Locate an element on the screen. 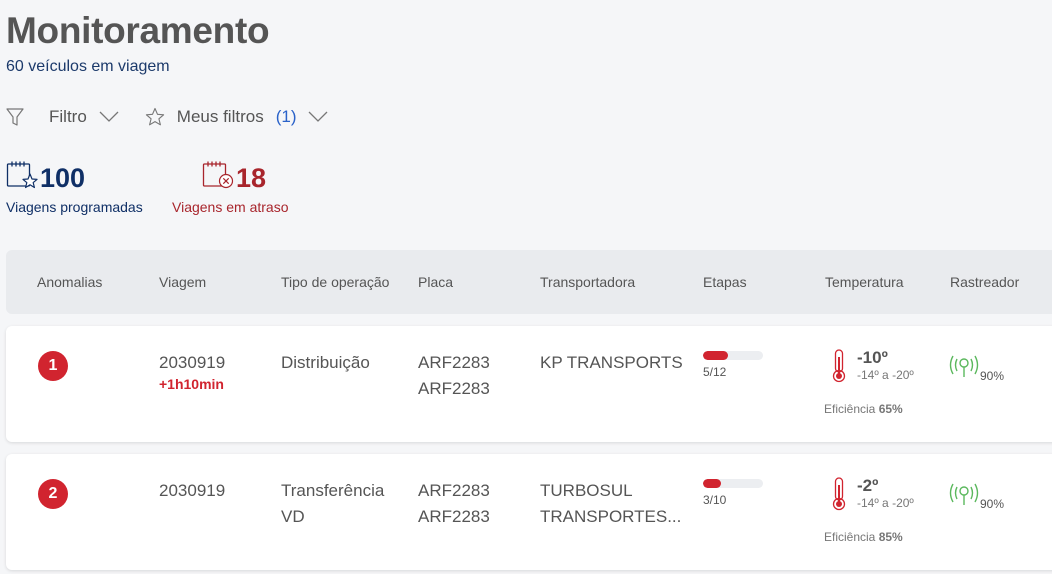 This screenshot has width=1052, height=574. column-header-viagem: Viagem is located at coordinates (182, 282).